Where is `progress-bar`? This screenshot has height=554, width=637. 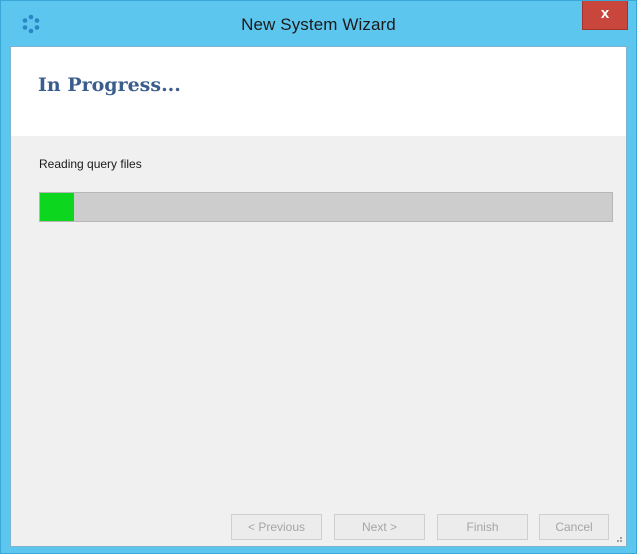
progress-bar is located at coordinates (326, 207).